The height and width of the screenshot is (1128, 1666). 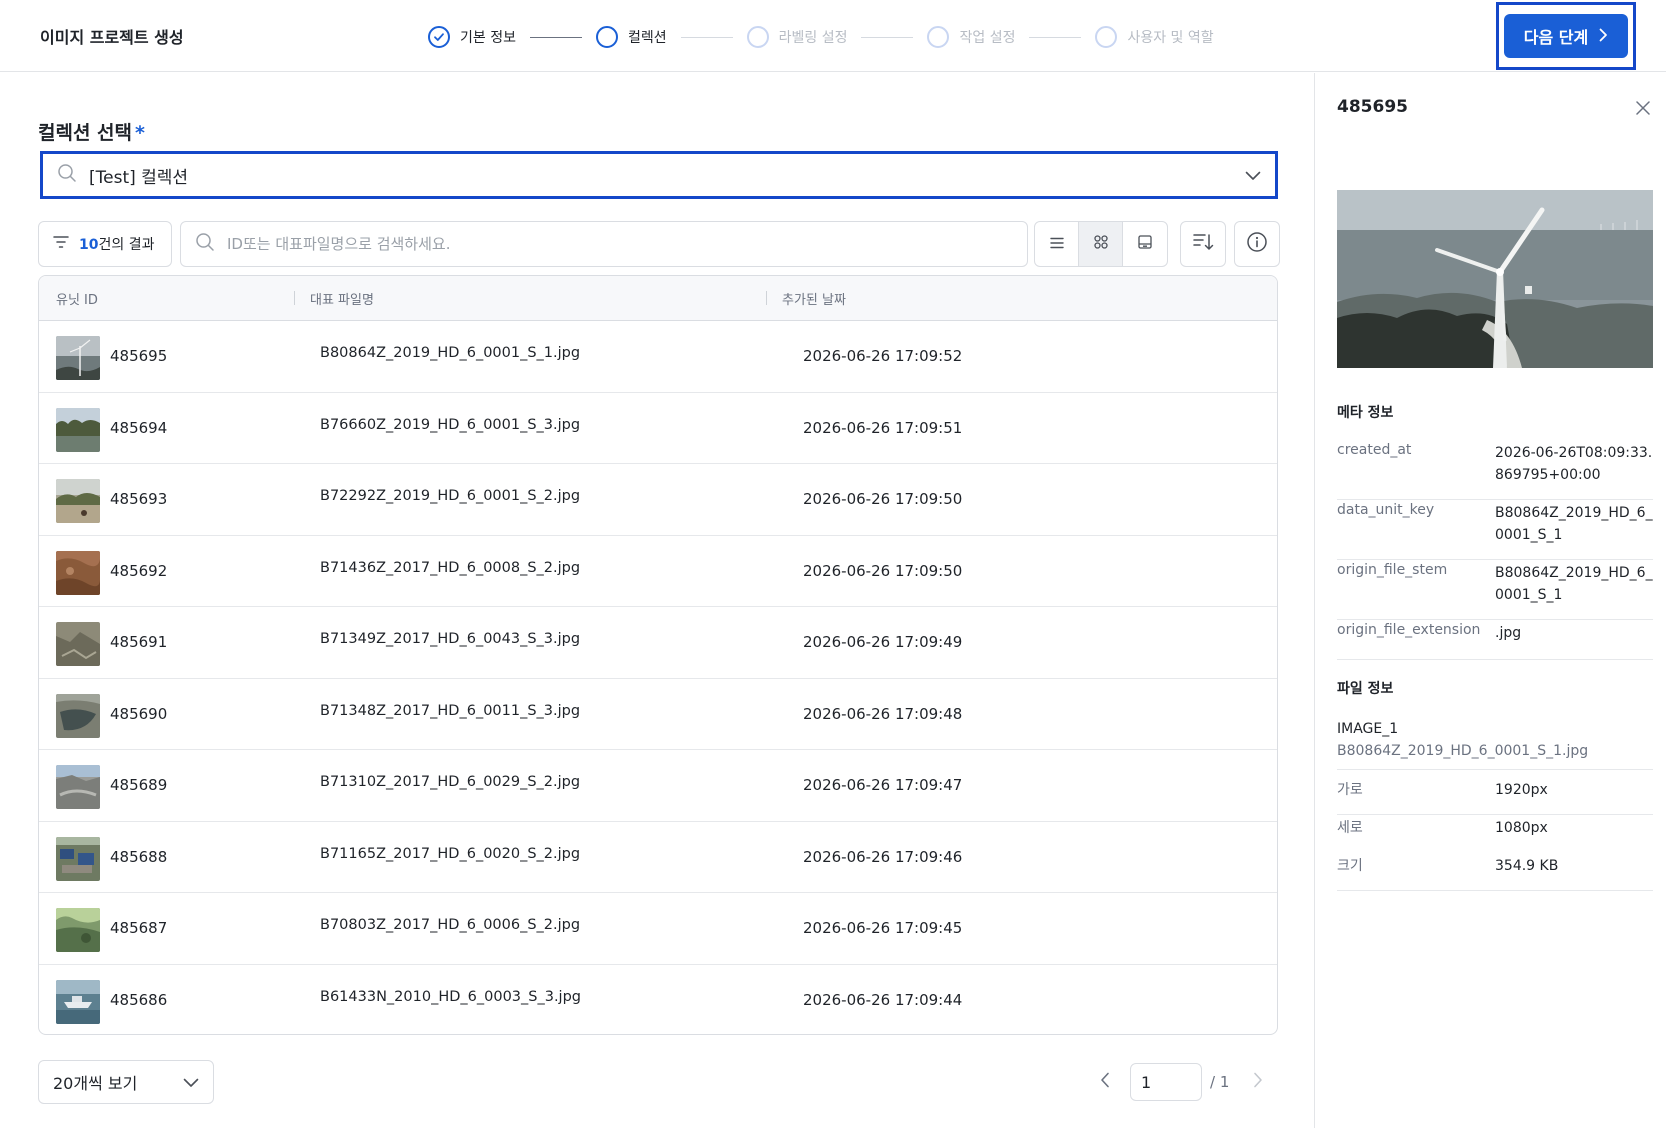 I want to click on sort-button, so click(x=1203, y=244).